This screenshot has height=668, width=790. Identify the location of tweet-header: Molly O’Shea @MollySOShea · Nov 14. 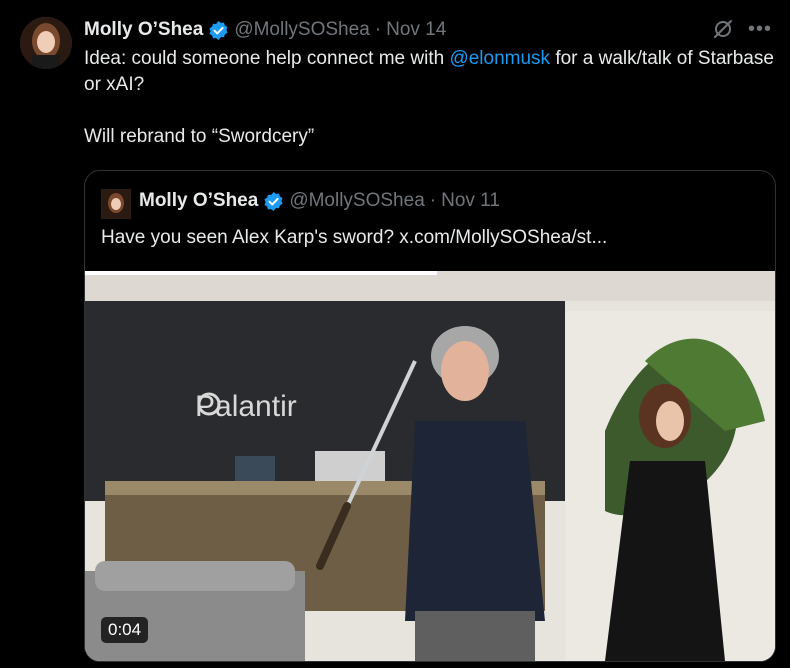
(265, 30).